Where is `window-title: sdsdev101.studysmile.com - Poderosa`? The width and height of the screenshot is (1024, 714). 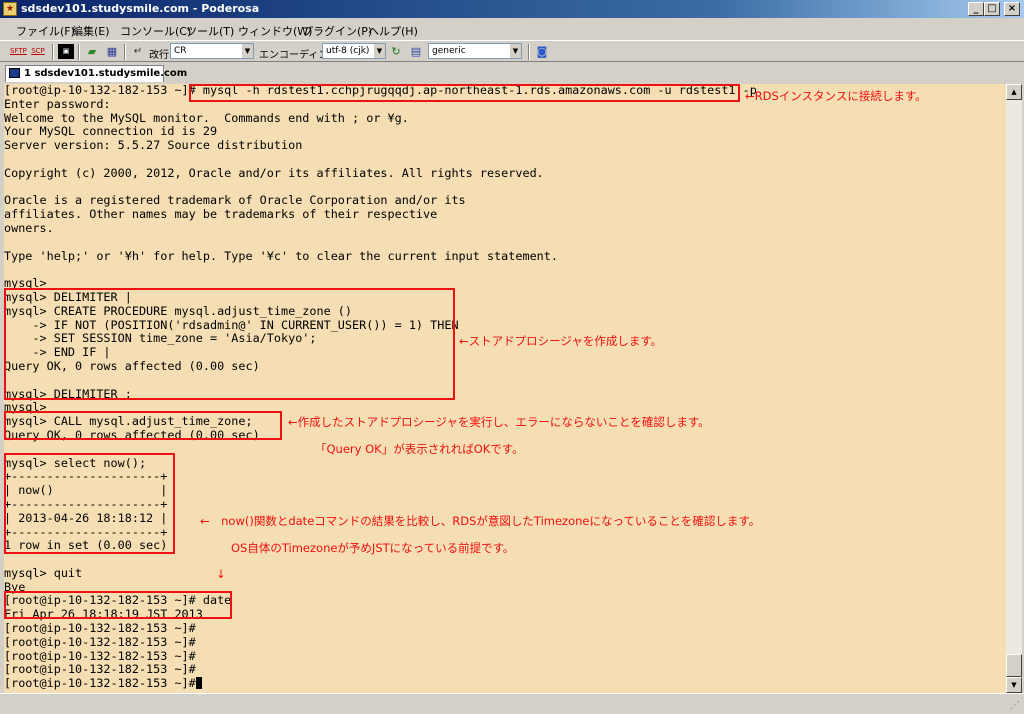
window-title: sdsdev101.studysmile.com - Poderosa is located at coordinates (140, 8).